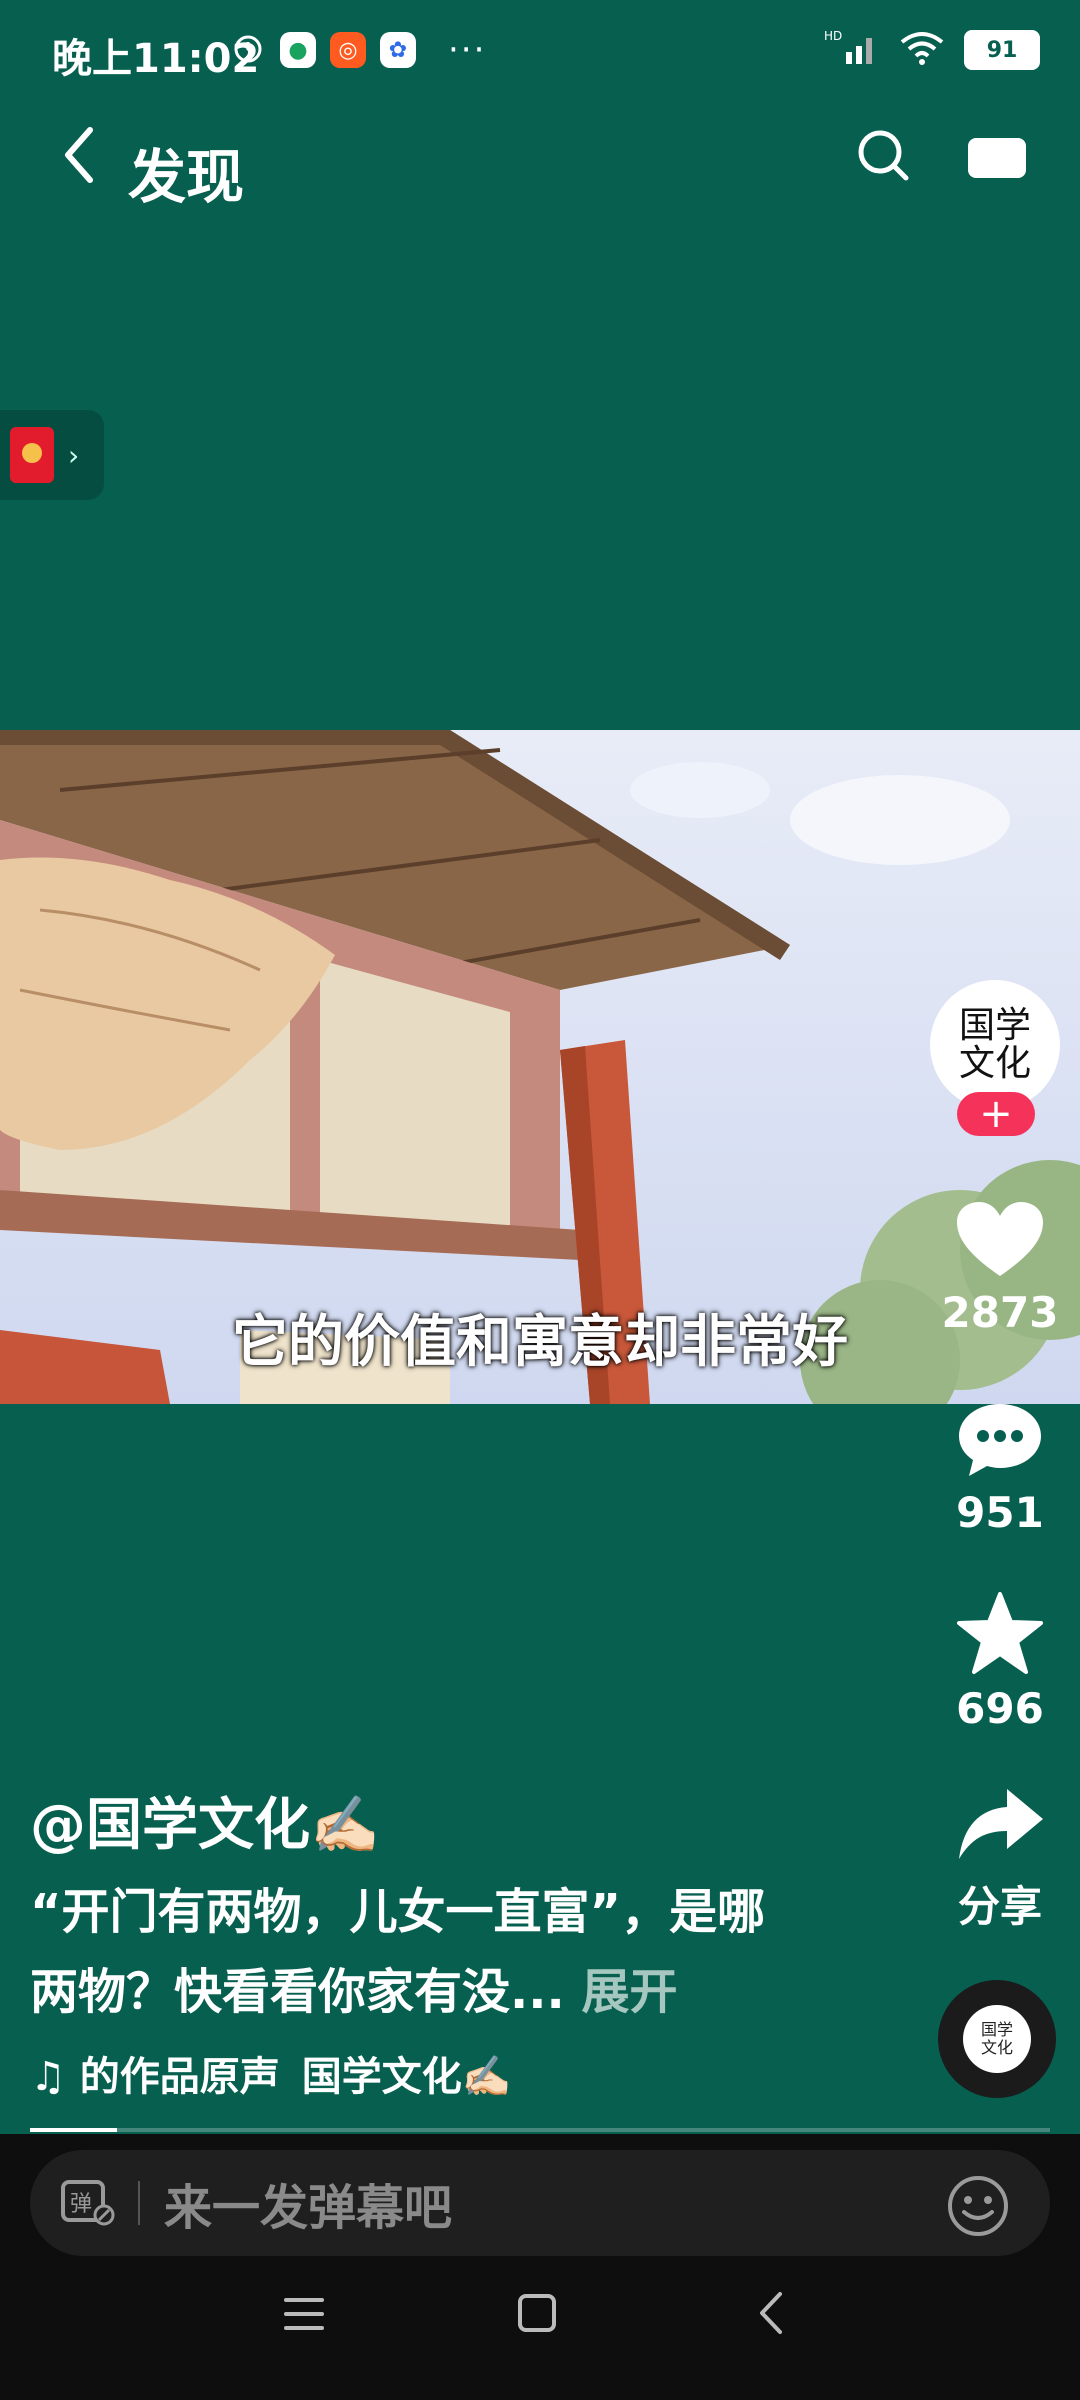 Image resolution: width=1080 pixels, height=2400 pixels. Describe the element at coordinates (852, 50) in the screenshot. I see `signal-icon: HD` at that location.